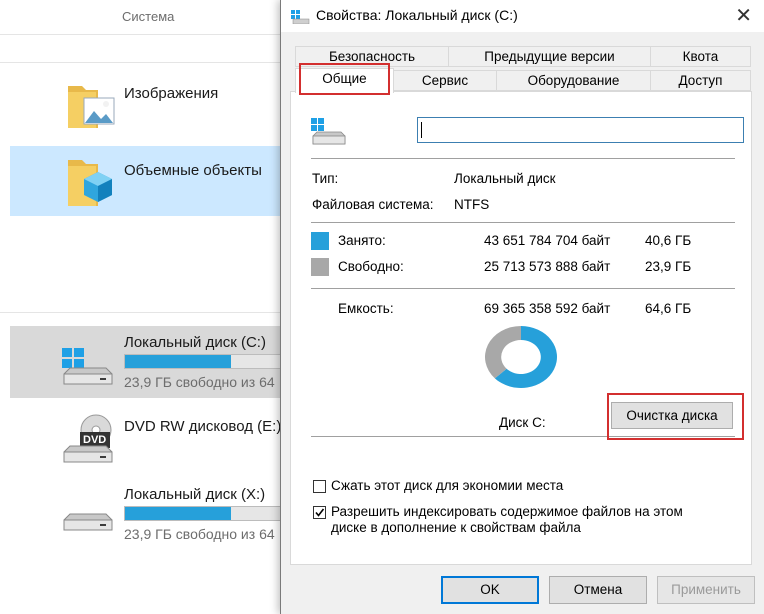  I want to click on index-label-line2: диске в дополнение к свойствам файла, so click(456, 527).